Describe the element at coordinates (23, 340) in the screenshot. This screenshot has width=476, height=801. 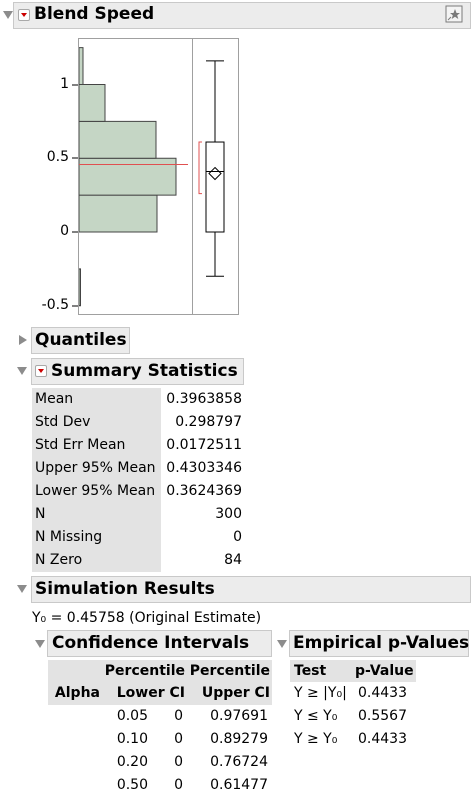
I see `expand-quantiles-icon` at that location.